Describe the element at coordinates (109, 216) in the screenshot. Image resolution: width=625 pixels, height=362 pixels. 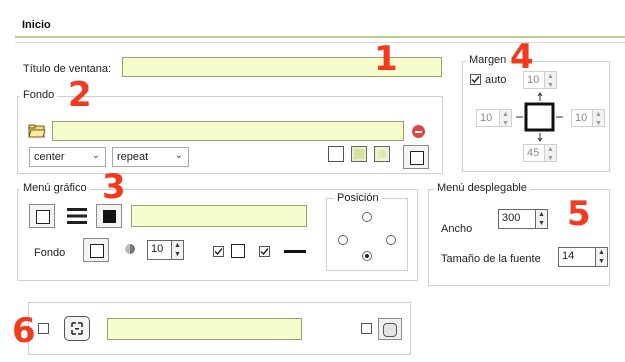
I see `menu-color-button` at that location.